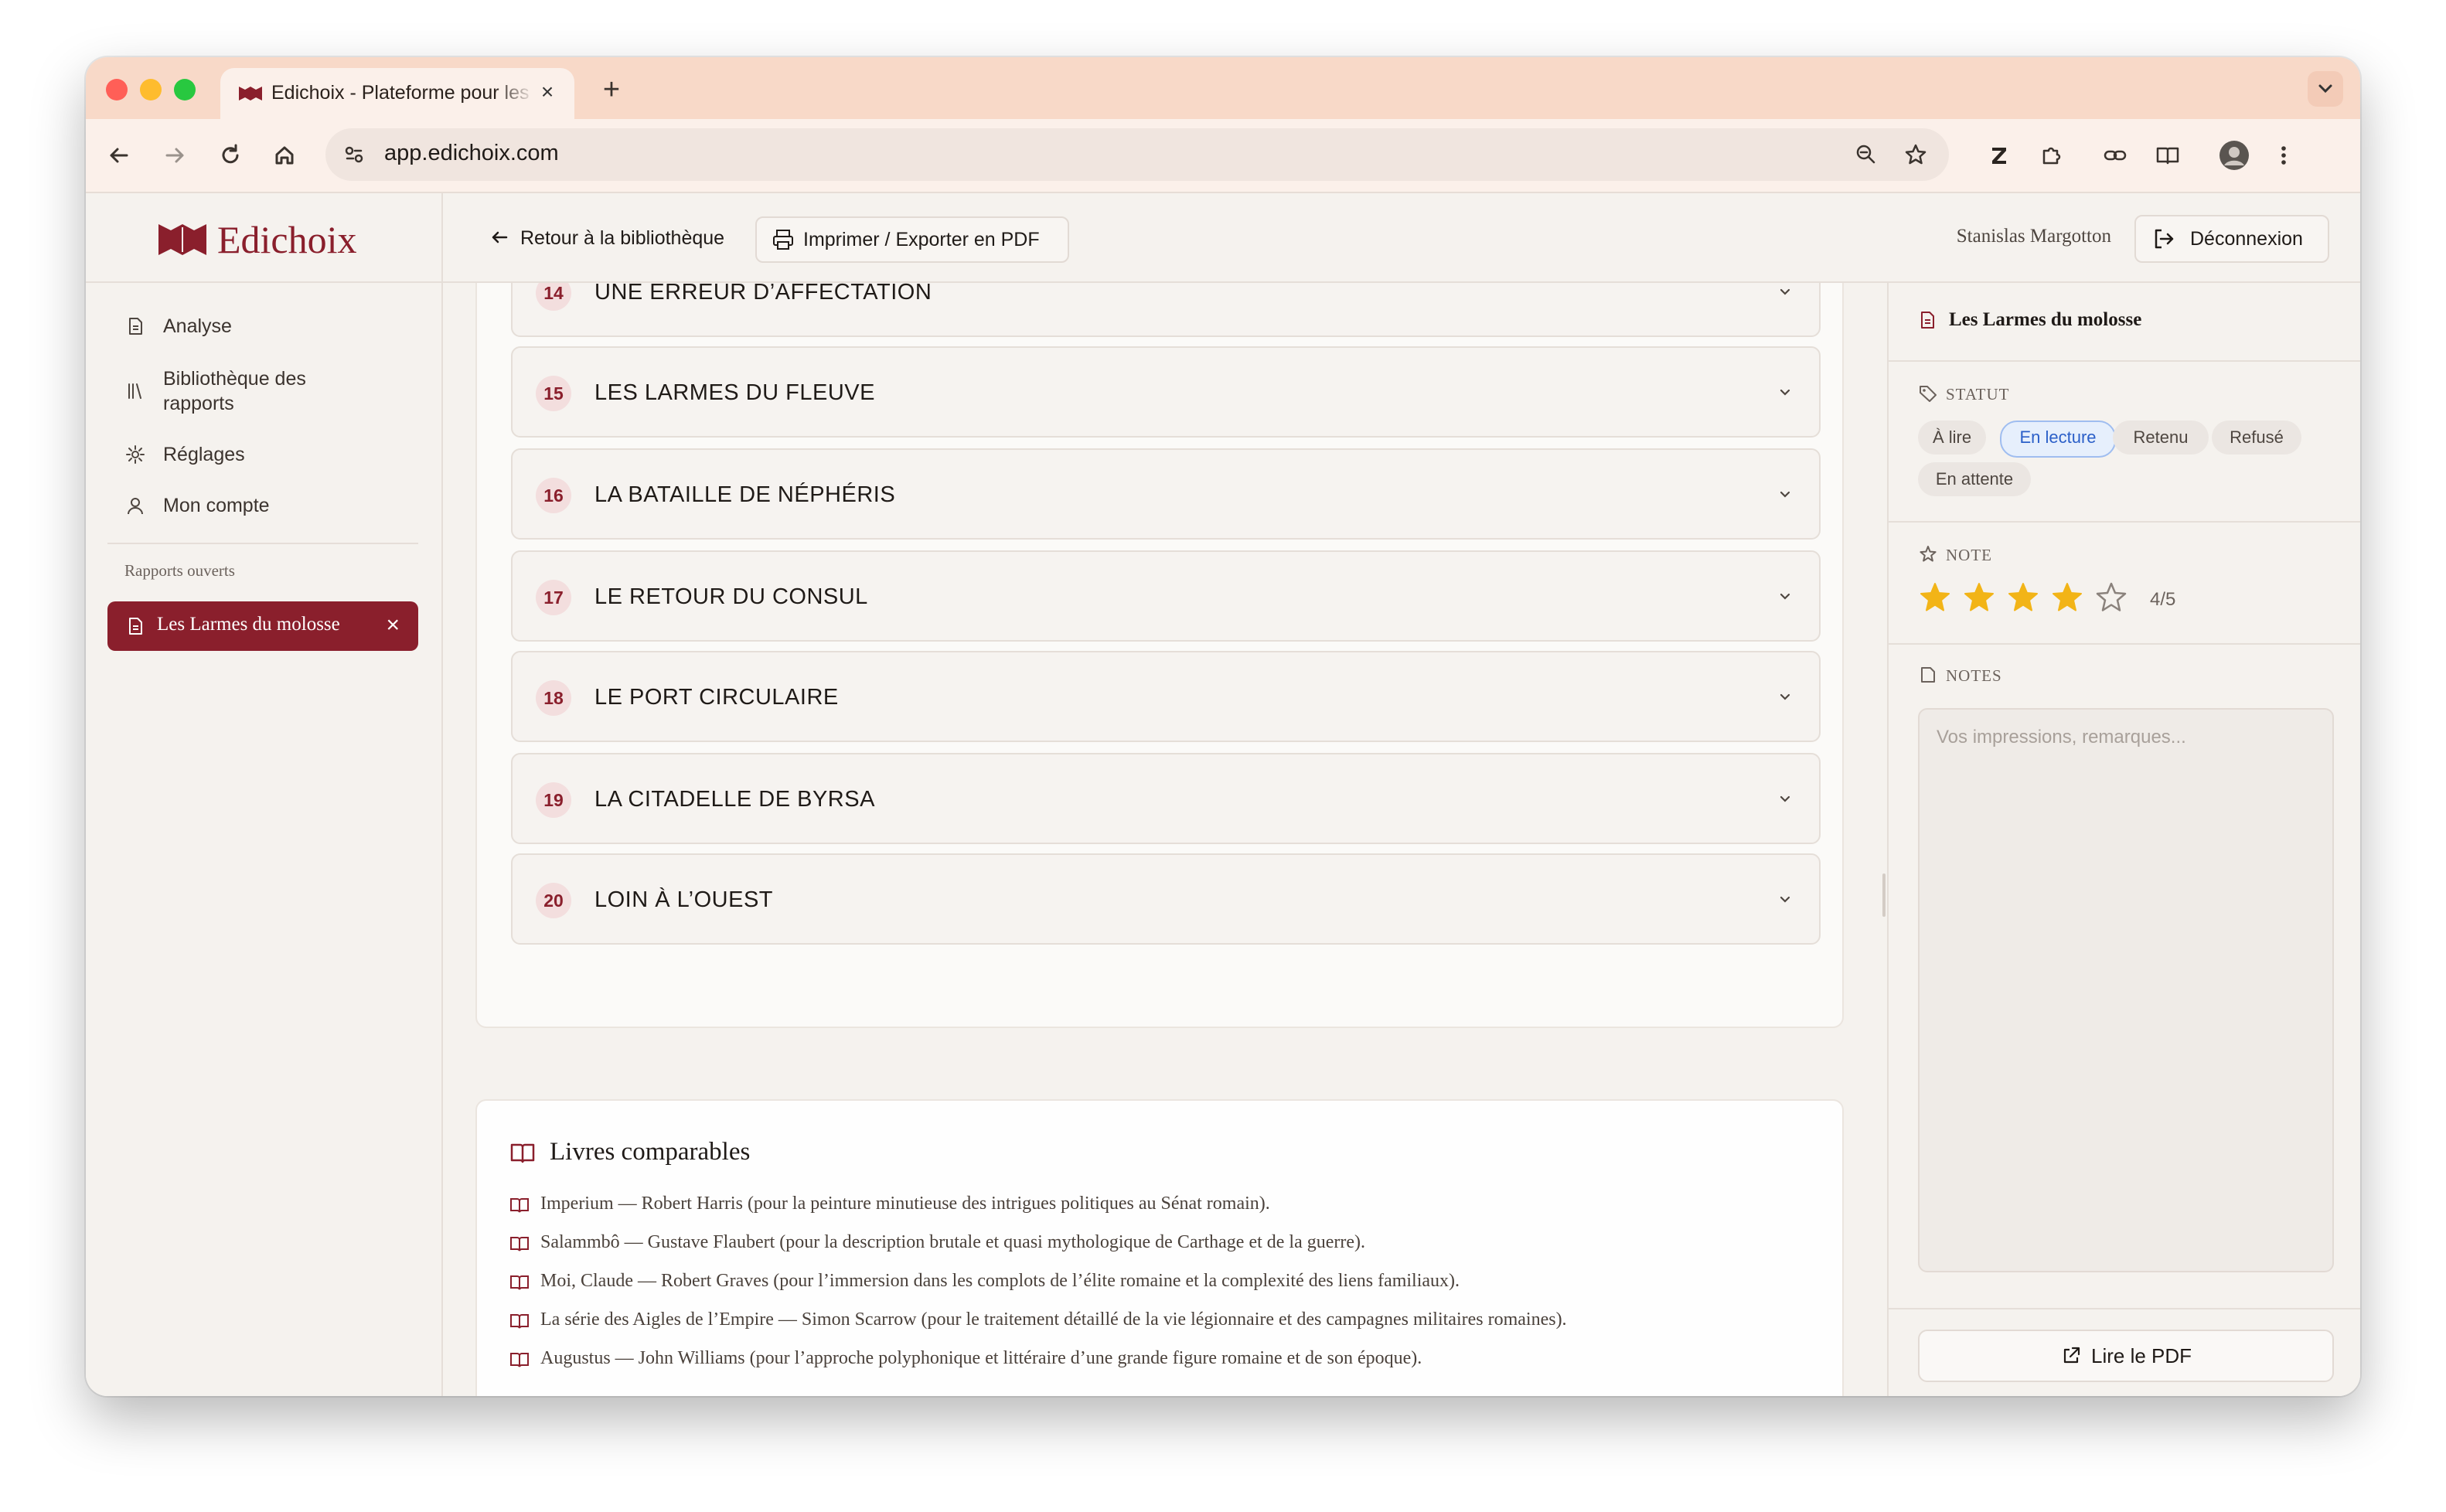 This screenshot has height=1512, width=2446. What do you see at coordinates (2111, 598) in the screenshot?
I see `star-empty-icon` at bounding box center [2111, 598].